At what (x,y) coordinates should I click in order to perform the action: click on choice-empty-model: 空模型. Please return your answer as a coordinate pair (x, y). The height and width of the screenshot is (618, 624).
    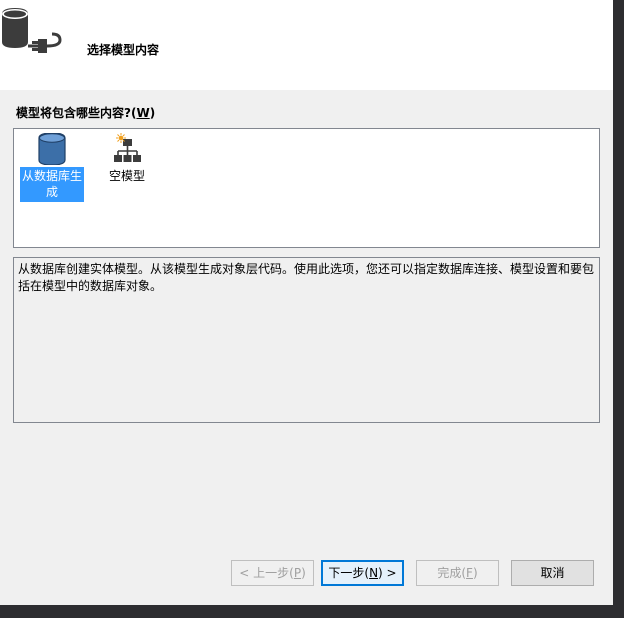
    Looking at the image, I should click on (127, 159).